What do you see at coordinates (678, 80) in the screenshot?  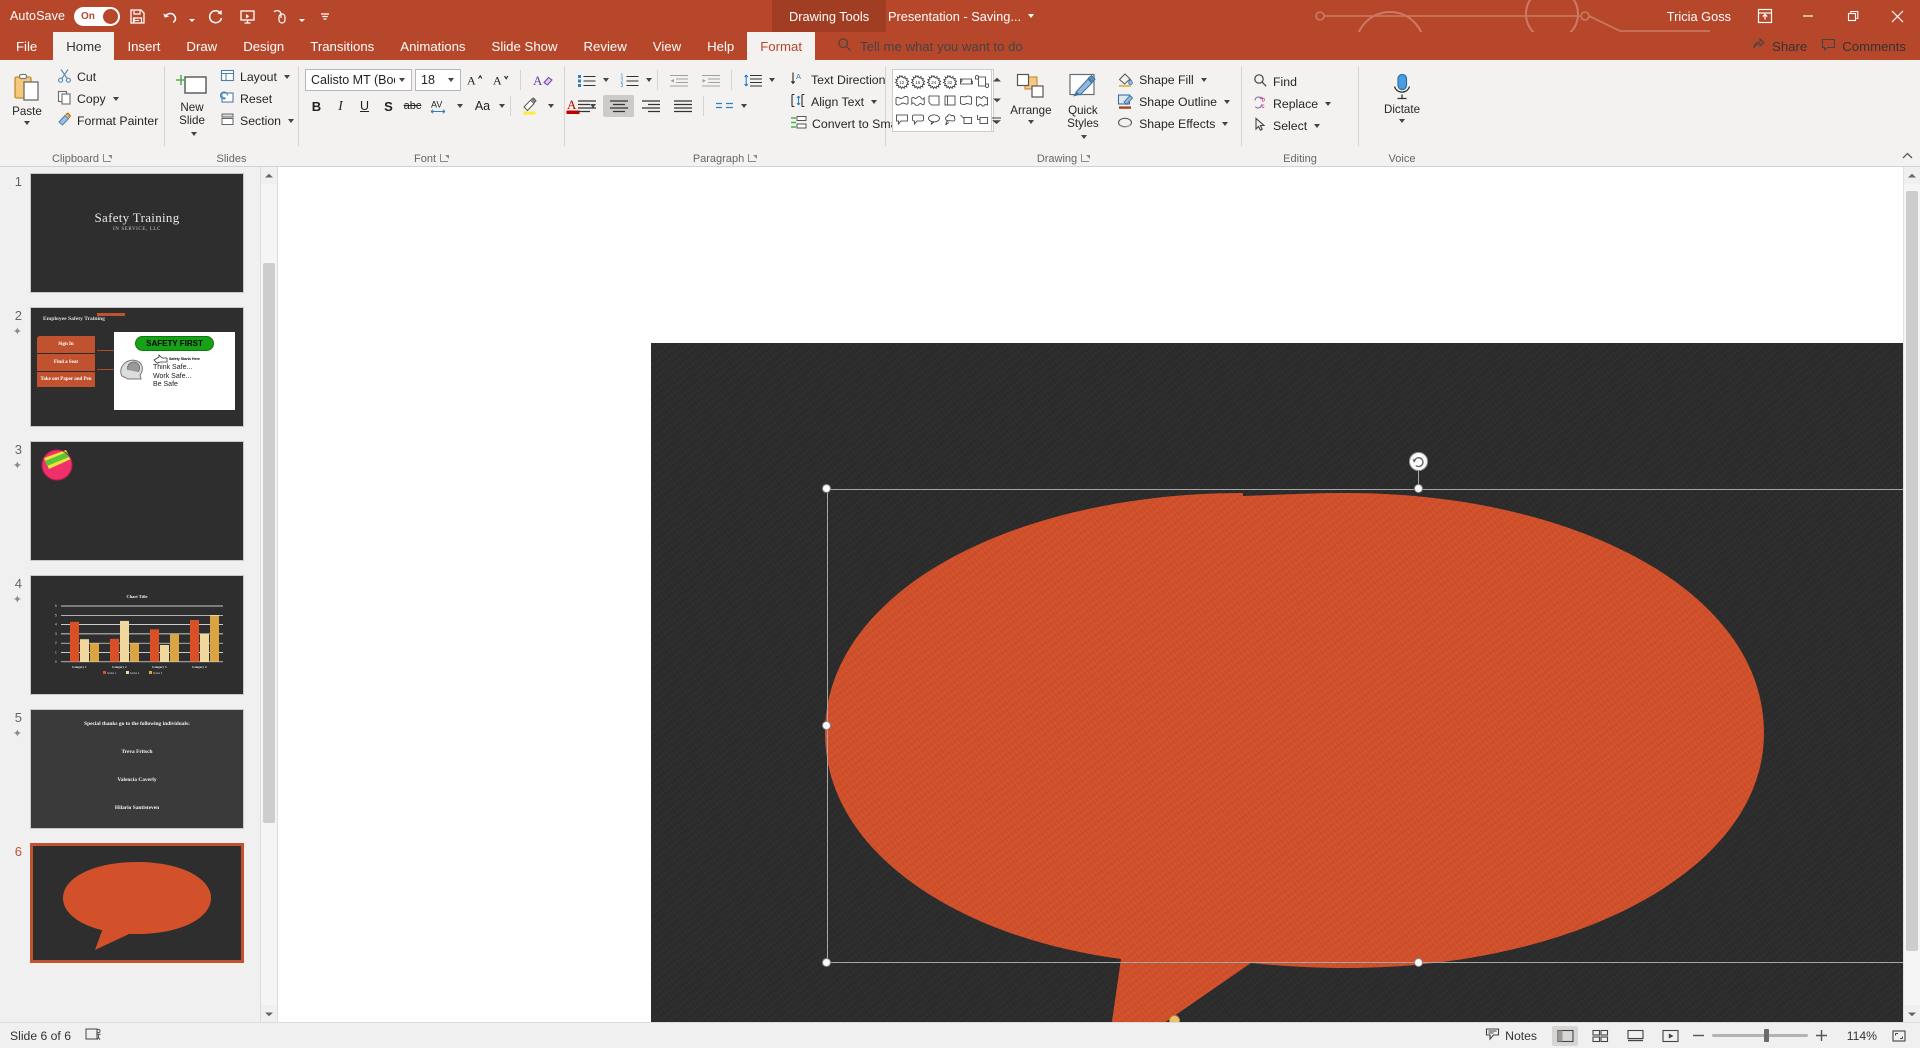 I see `decrease-indent-button` at bounding box center [678, 80].